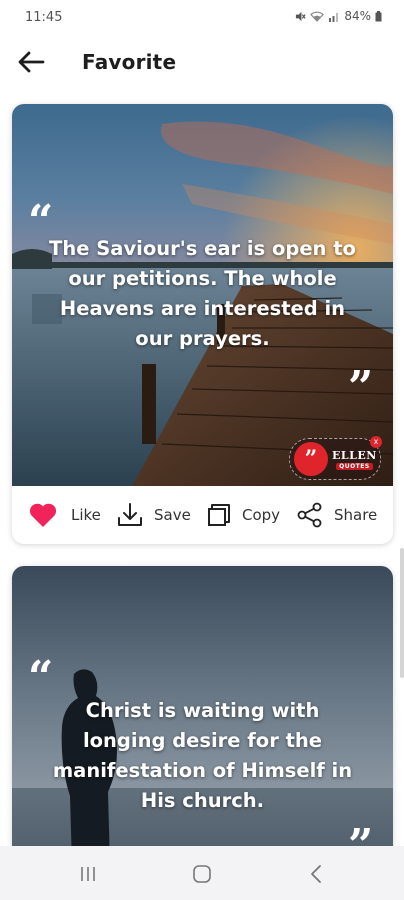 This screenshot has height=900, width=404. What do you see at coordinates (354, 455) in the screenshot?
I see `watermark-brand: ELLEN` at bounding box center [354, 455].